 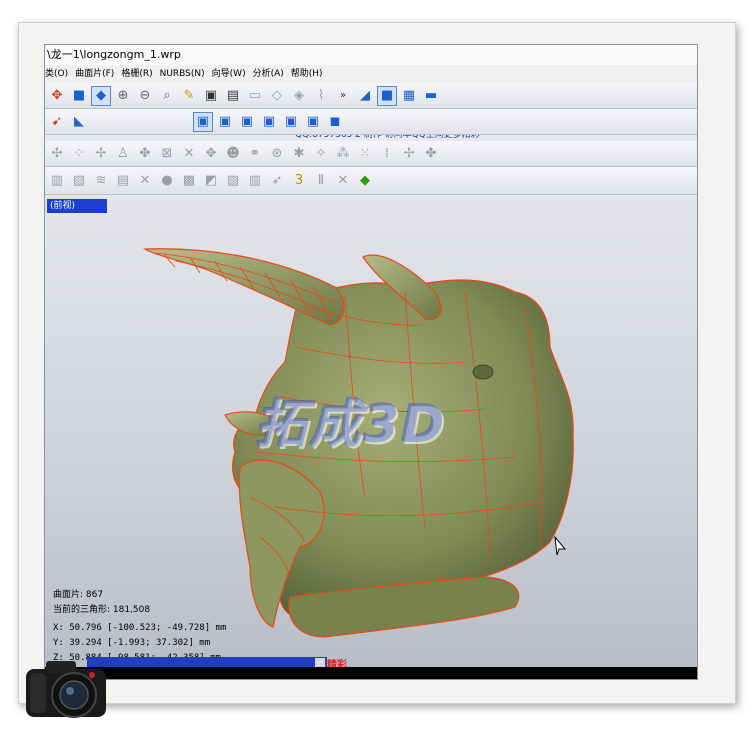 I want to click on view-top-icon: ▣, so click(x=291, y=122).